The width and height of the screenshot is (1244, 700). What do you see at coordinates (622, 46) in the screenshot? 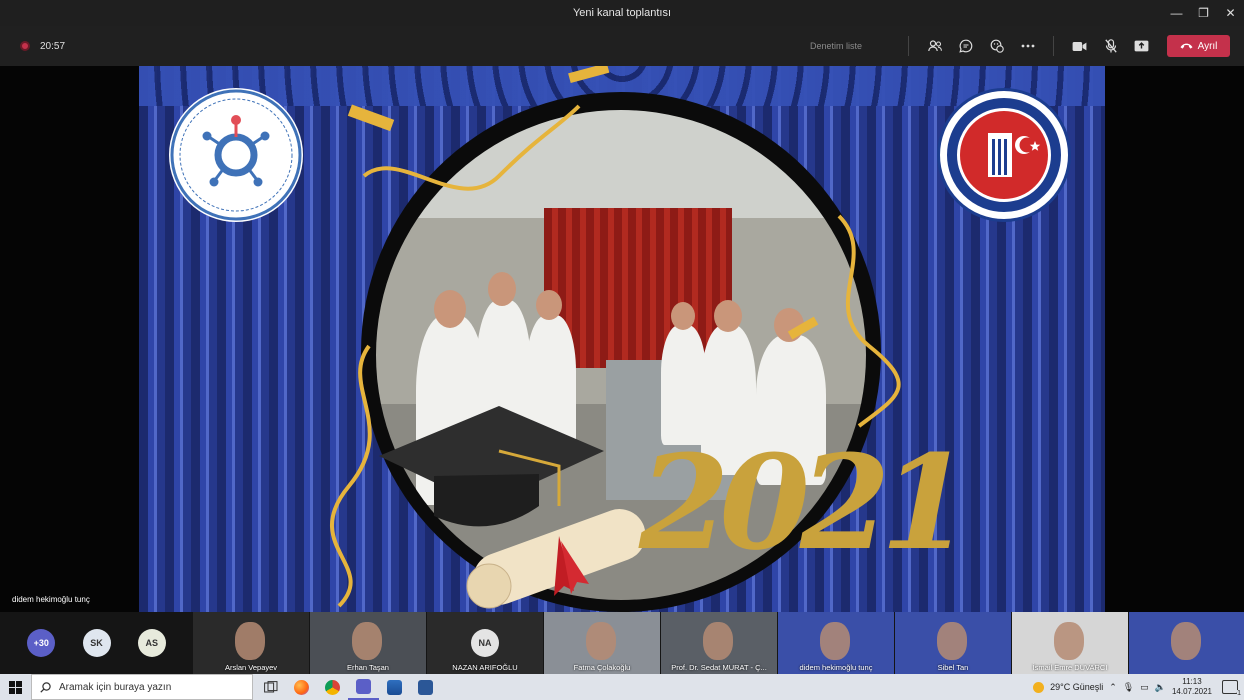
I see `meeting-toolbar: 20:57 Denetim liste Ayrıl` at bounding box center [622, 46].